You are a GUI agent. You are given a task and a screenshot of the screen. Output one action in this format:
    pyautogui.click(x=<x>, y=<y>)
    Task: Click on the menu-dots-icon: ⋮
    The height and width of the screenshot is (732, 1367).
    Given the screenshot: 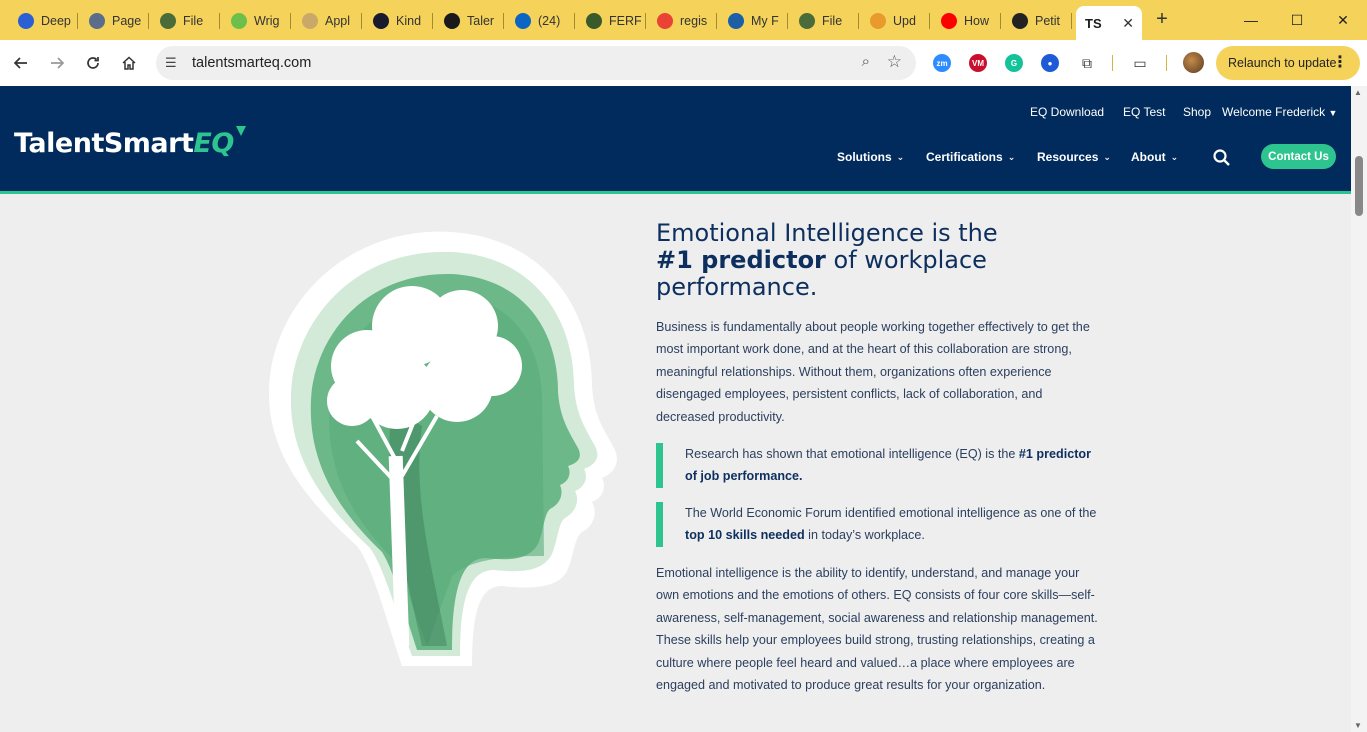 What is the action you would take?
    pyautogui.click(x=1340, y=62)
    